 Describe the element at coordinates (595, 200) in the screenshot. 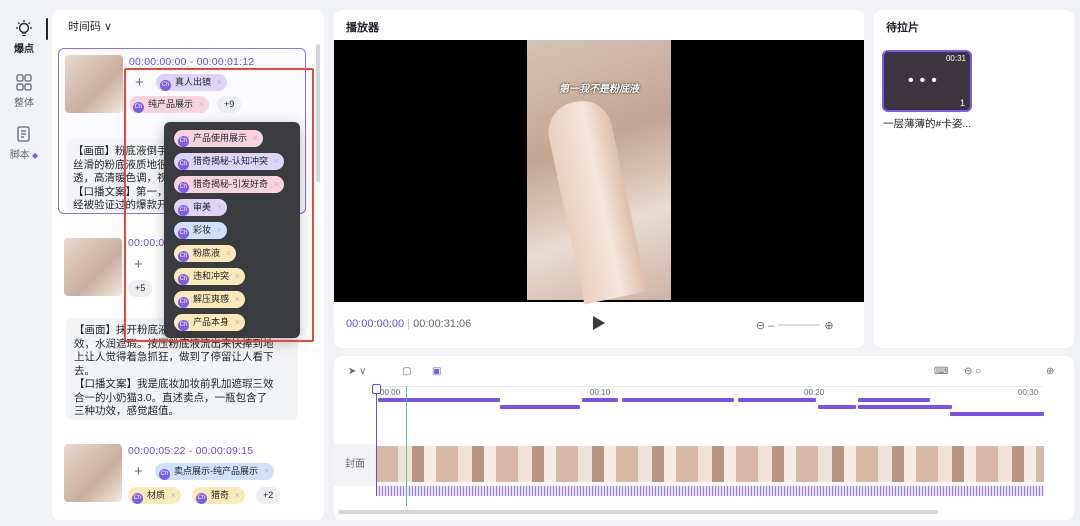

I see `video-content` at that location.